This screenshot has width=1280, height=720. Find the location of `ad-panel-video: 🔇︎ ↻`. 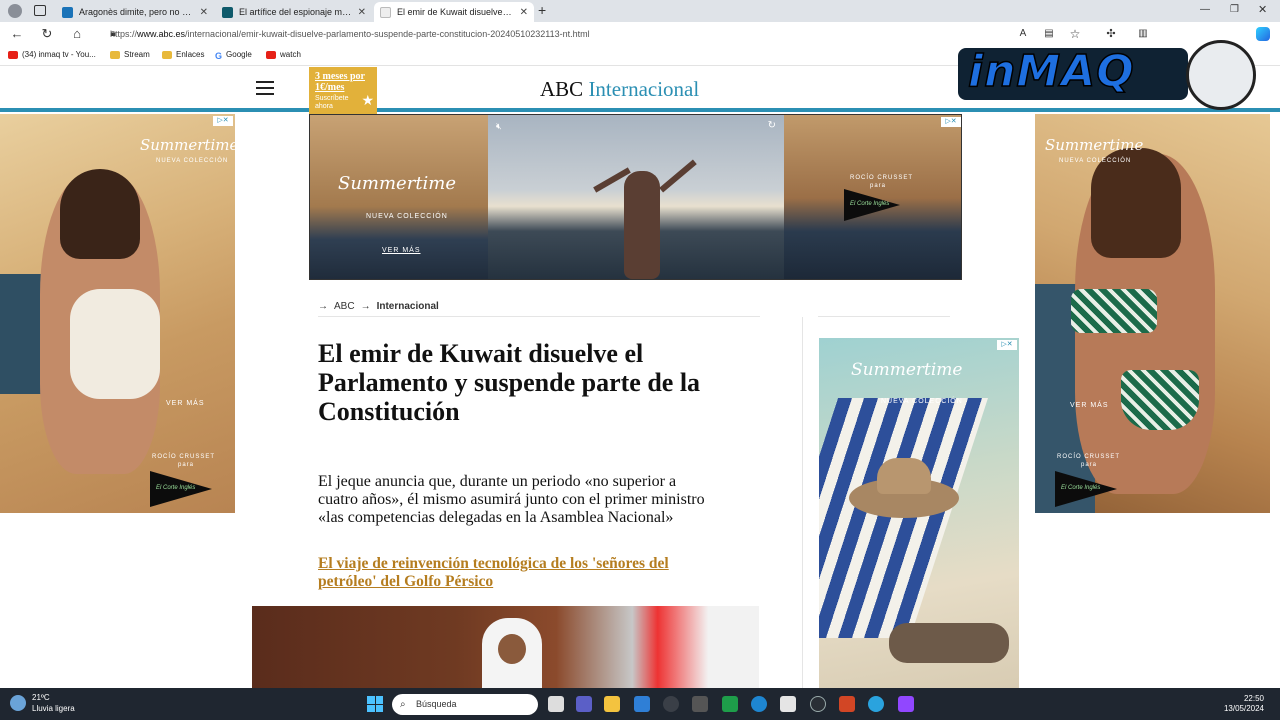

ad-panel-video: 🔇︎ ↻ is located at coordinates (636, 197).